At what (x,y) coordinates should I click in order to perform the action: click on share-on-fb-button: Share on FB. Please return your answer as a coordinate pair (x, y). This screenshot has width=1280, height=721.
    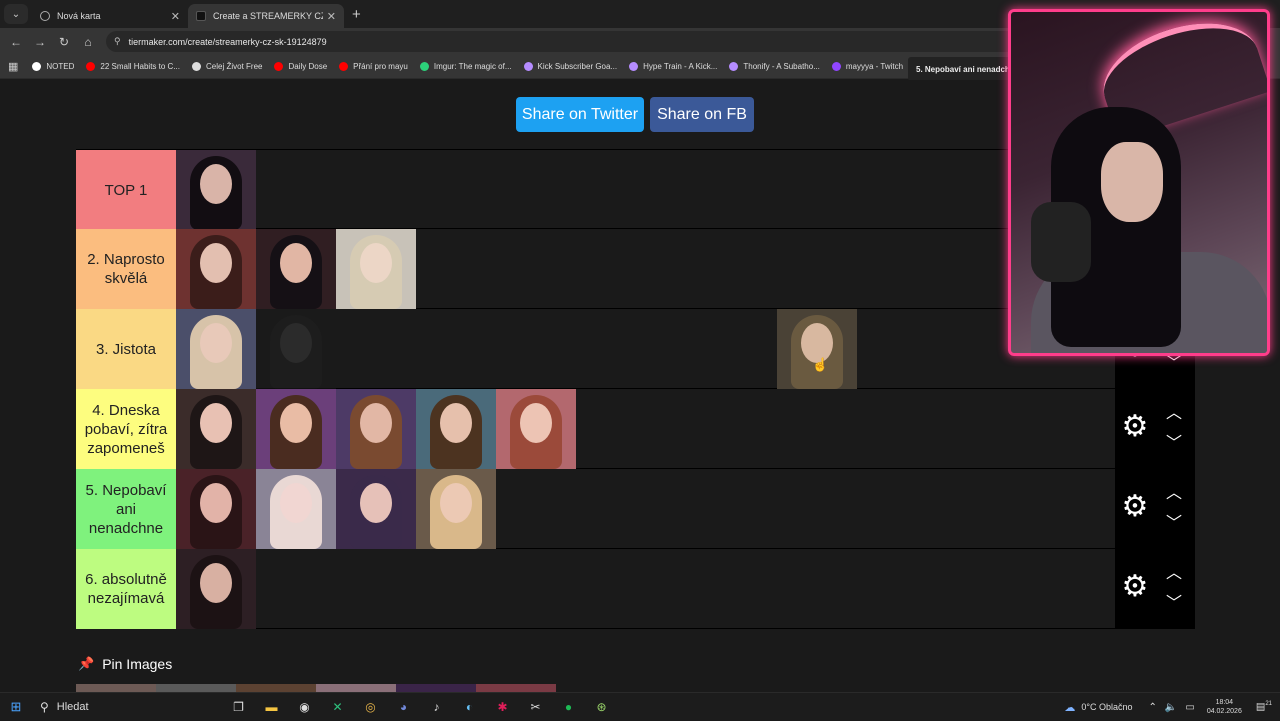
    Looking at the image, I should click on (702, 114).